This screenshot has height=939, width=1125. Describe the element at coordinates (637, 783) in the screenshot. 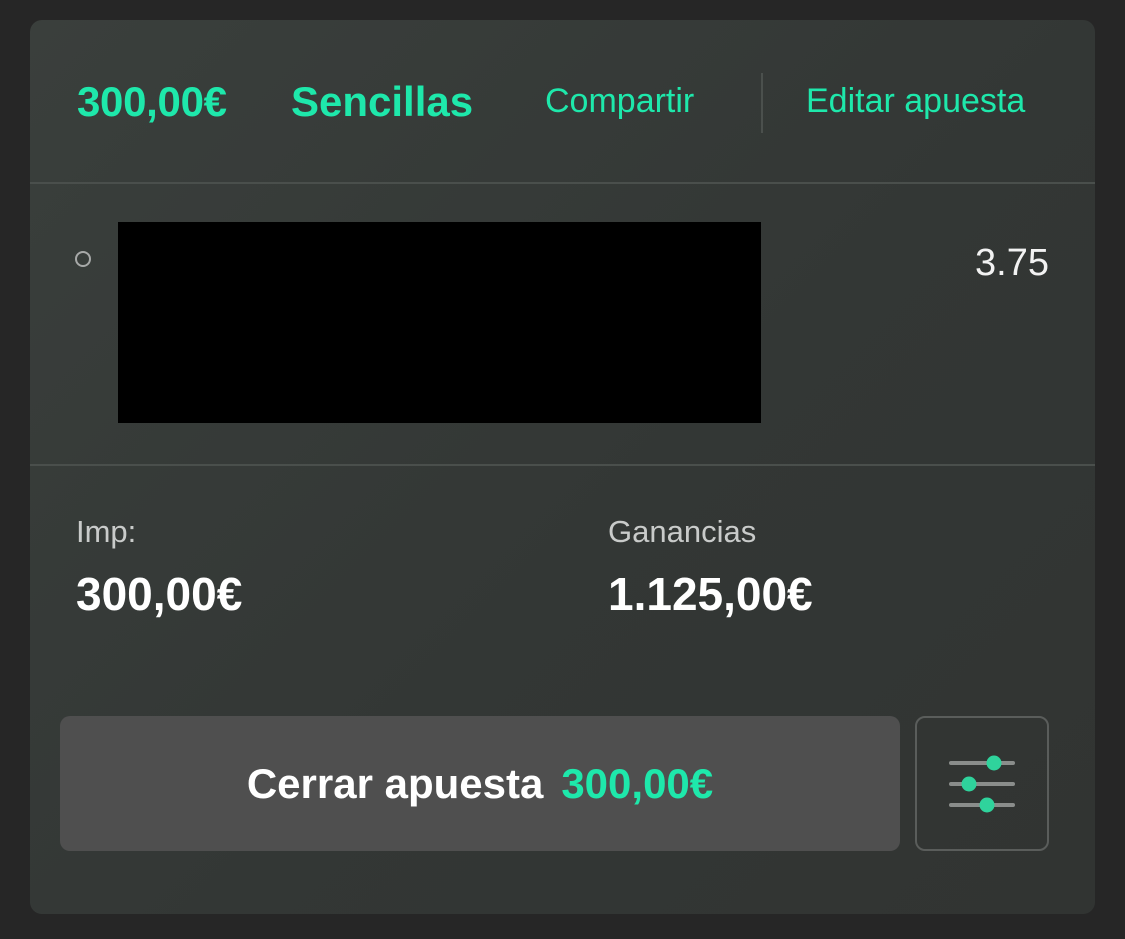

I see `cashout-amount: 300,00€` at that location.